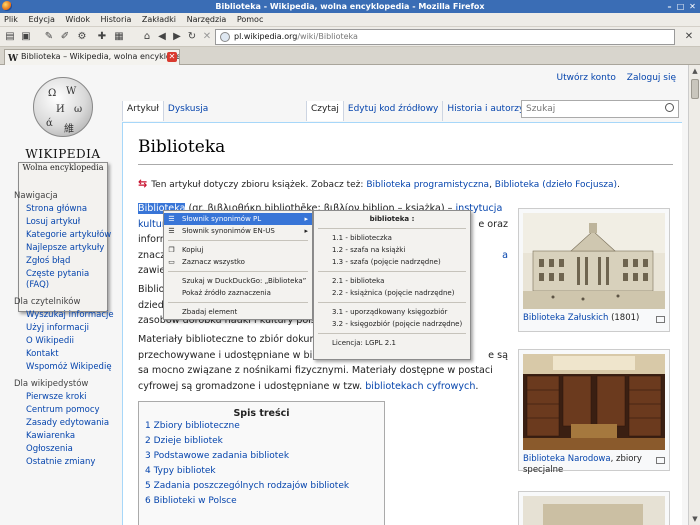  What do you see at coordinates (172, 57) in the screenshot?
I see `close-tab-icon: ✕` at bounding box center [172, 57].